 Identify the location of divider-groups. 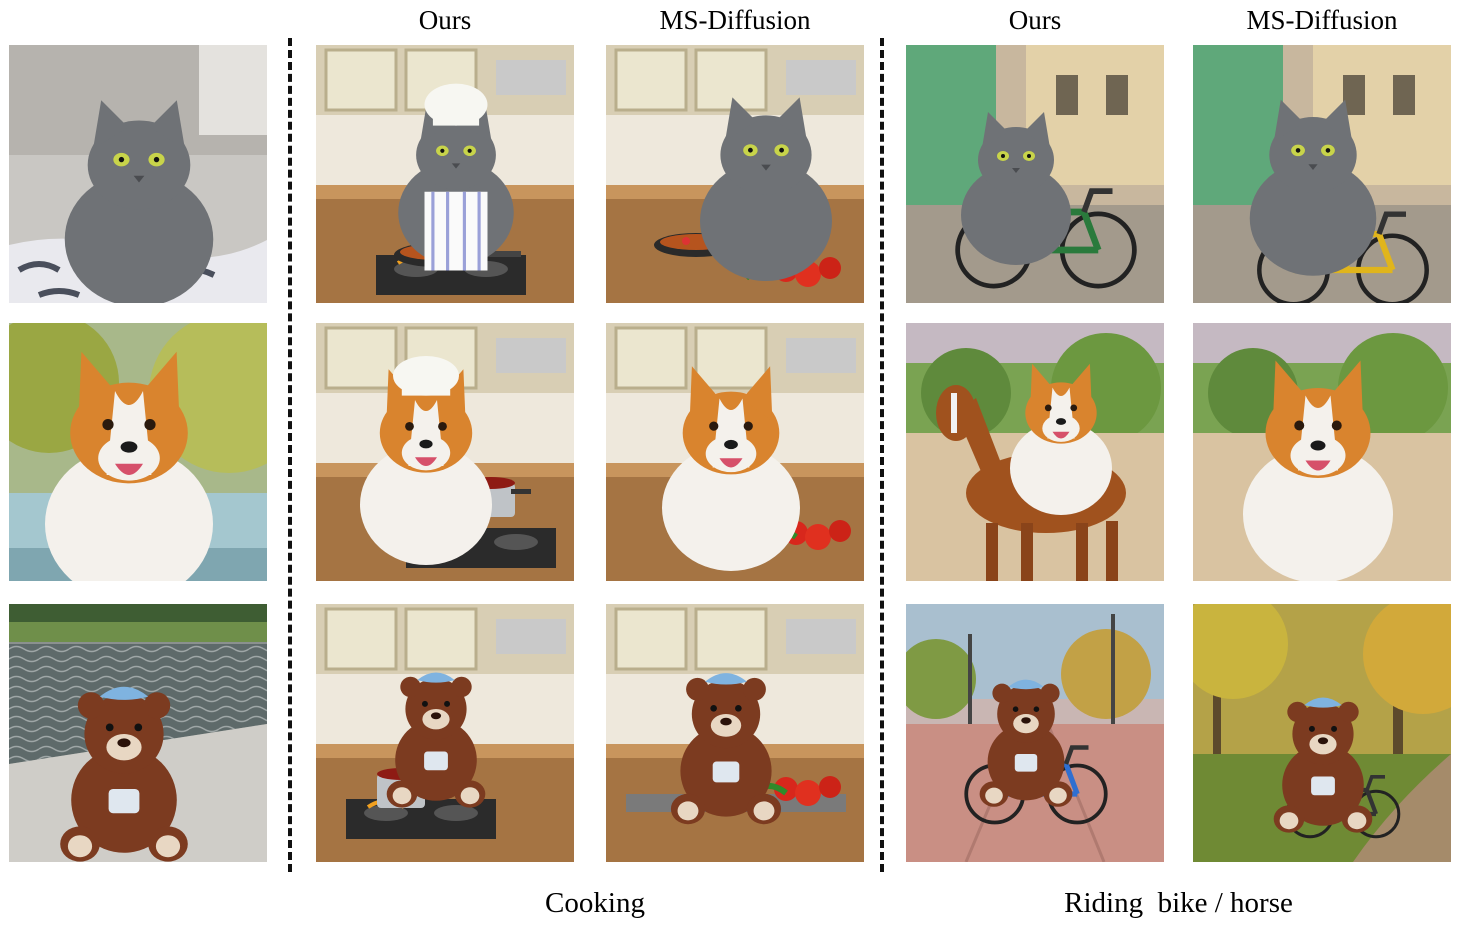
(882, 455).